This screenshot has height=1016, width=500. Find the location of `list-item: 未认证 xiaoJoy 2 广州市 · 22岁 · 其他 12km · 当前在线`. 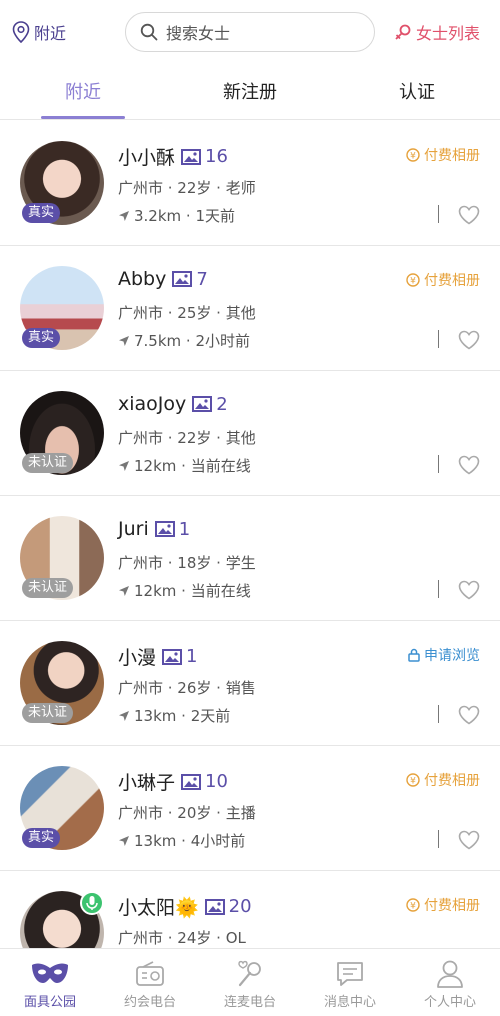

list-item: 未认证 xiaoJoy 2 广州市 · 22岁 · 其他 12km · 当前在线 is located at coordinates (250, 433).